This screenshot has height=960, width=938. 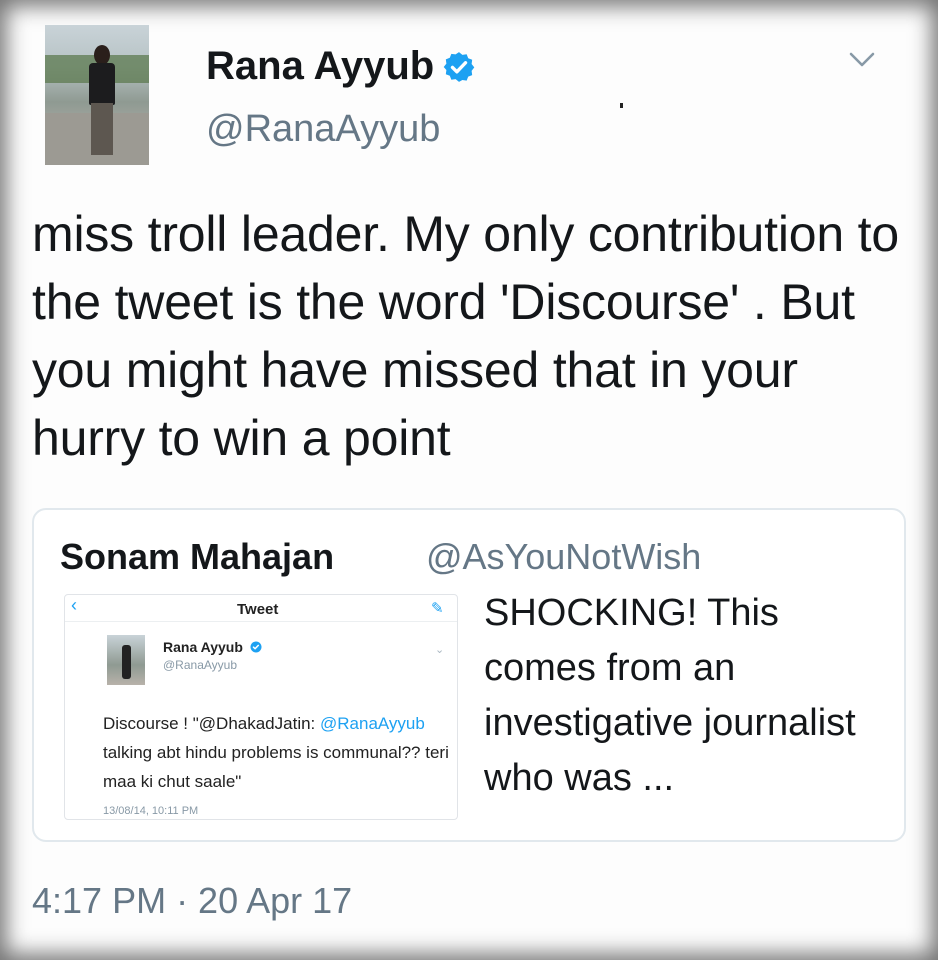 What do you see at coordinates (437, 608) in the screenshot?
I see `compose-icon: ✎` at bounding box center [437, 608].